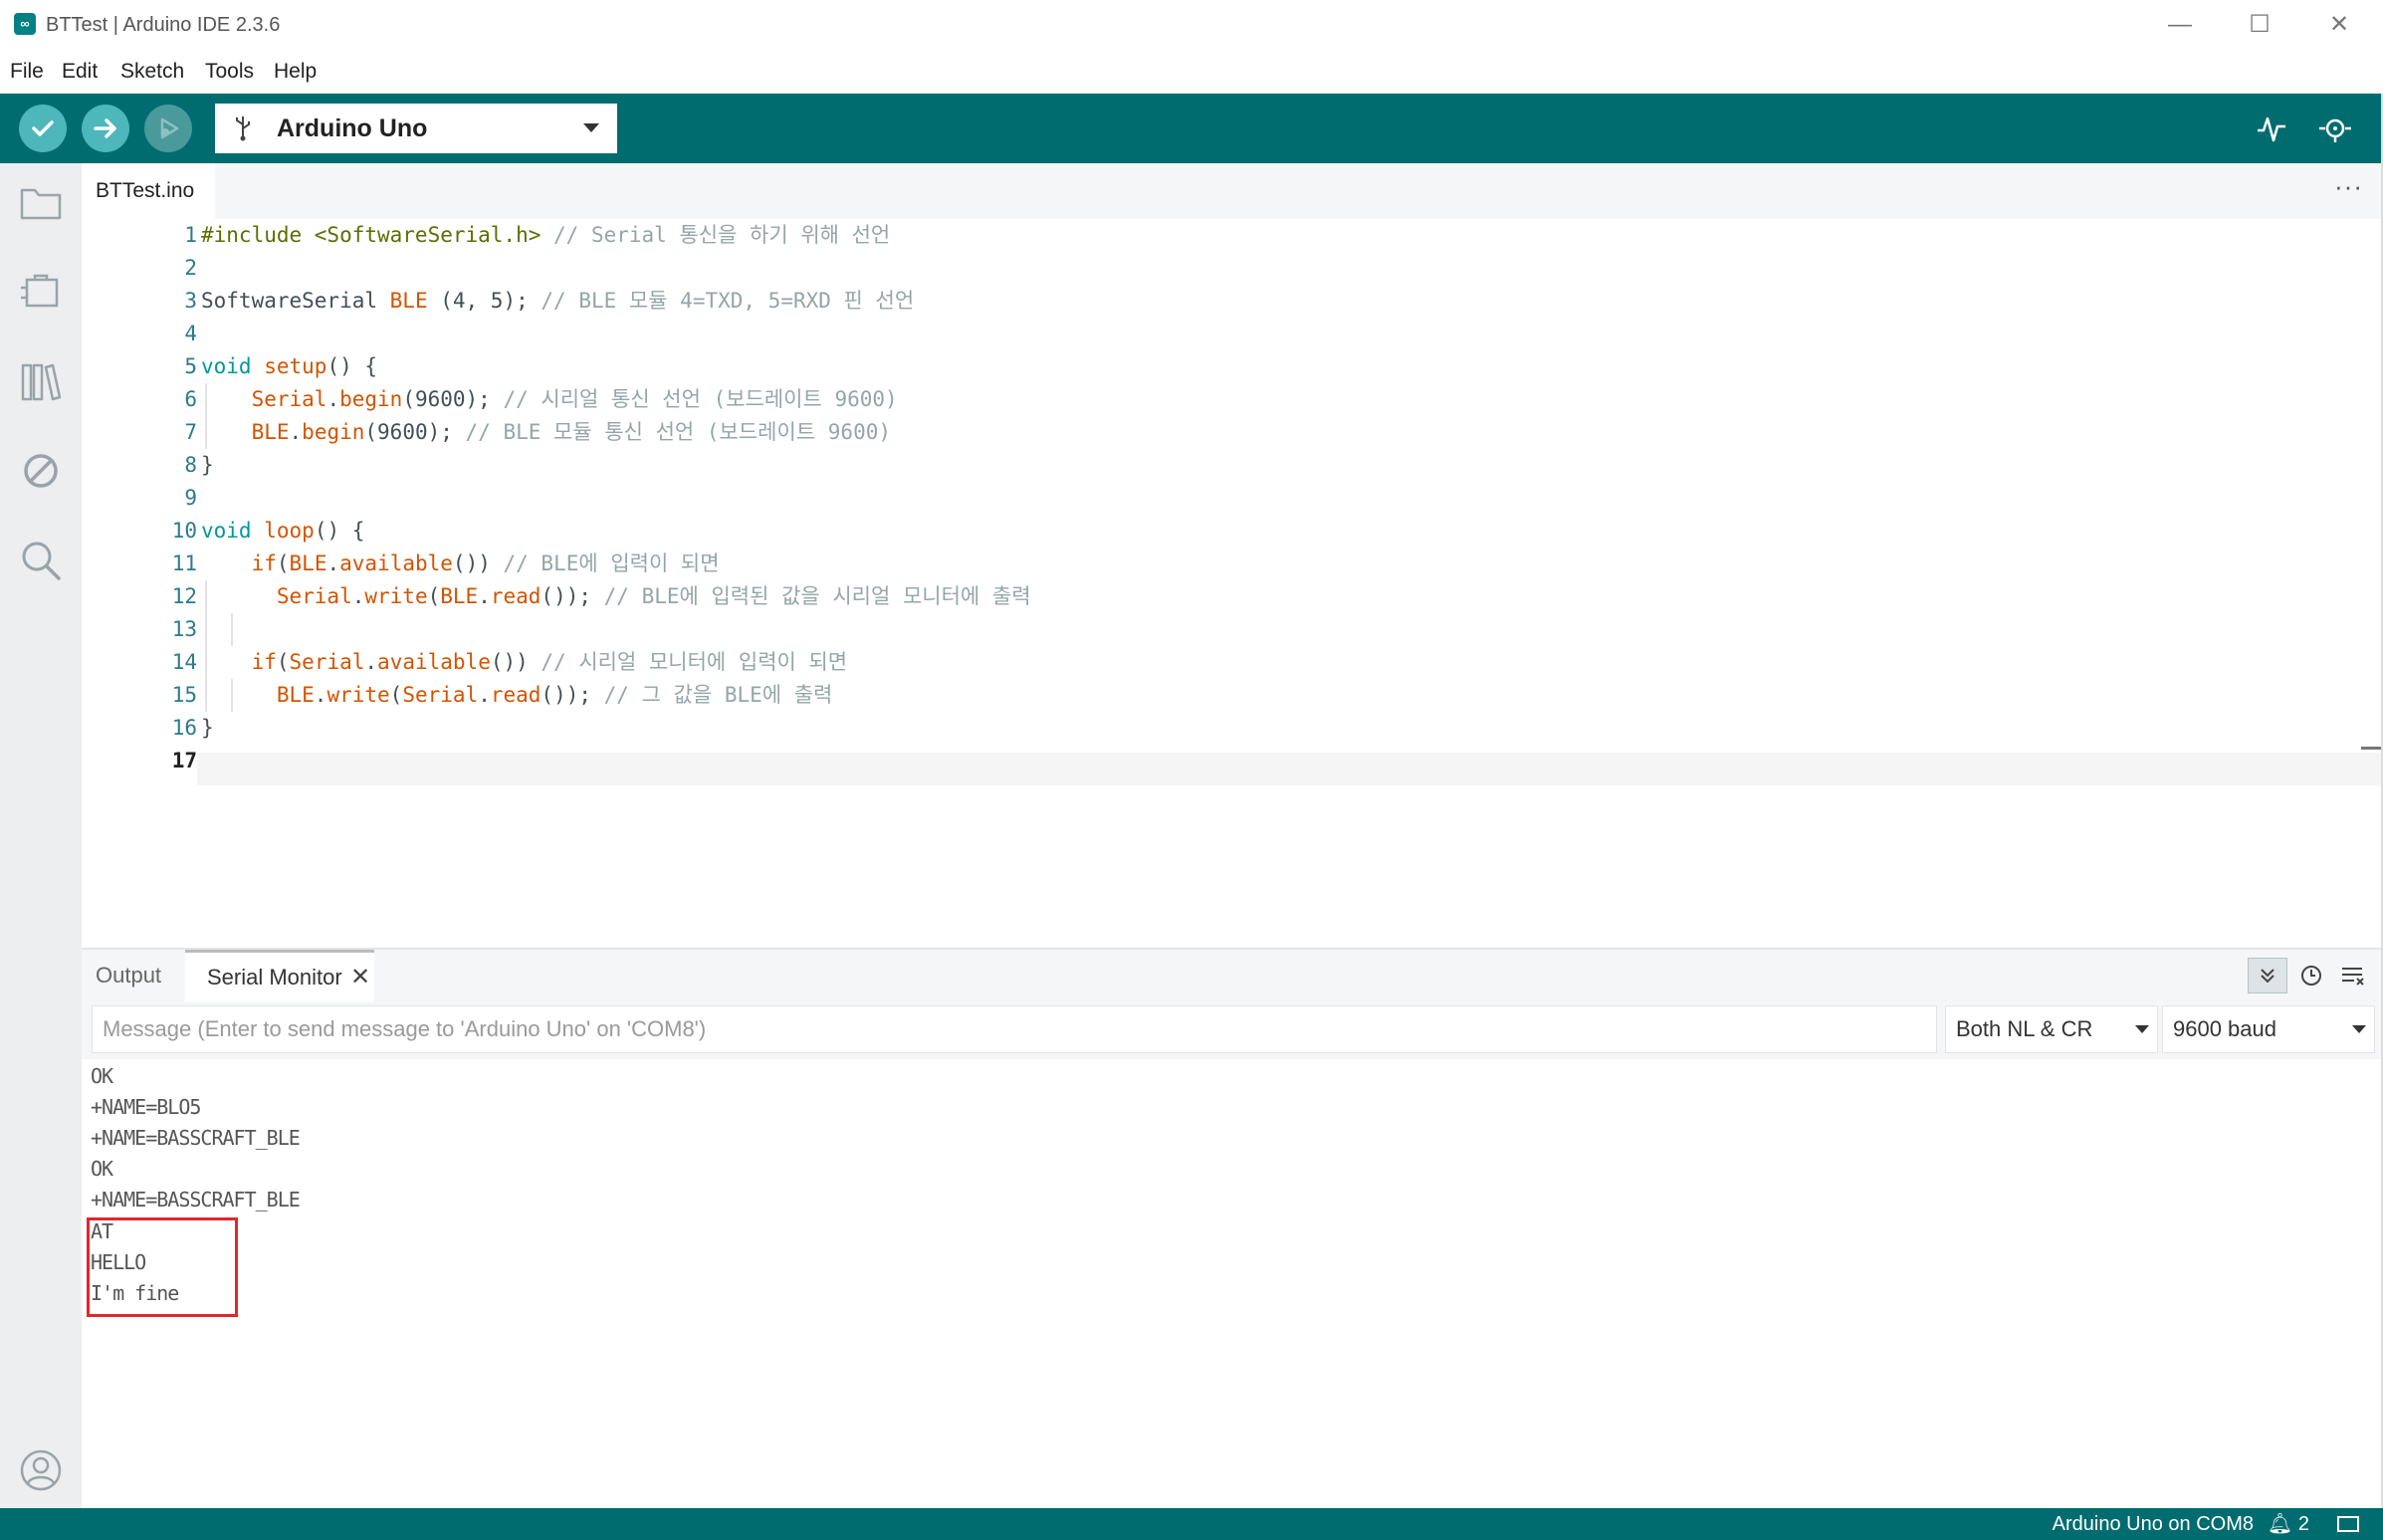 This screenshot has height=1540, width=2383. I want to click on timestamp-toggle, so click(2311, 976).